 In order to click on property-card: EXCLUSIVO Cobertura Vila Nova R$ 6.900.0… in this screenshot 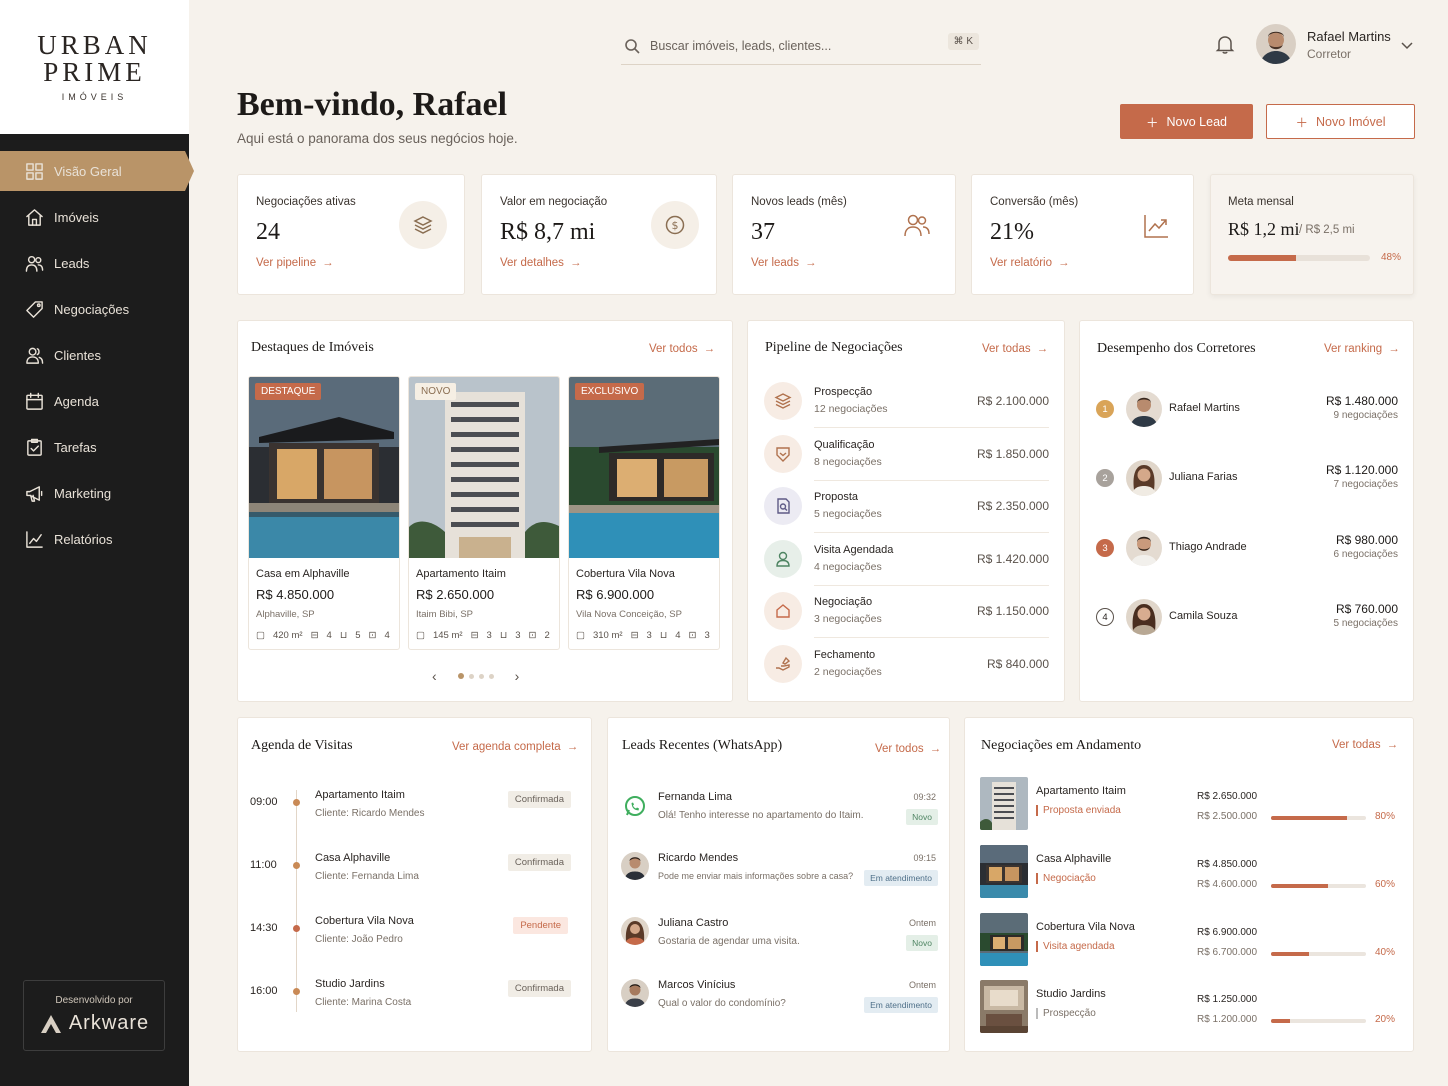, I will do `click(644, 513)`.